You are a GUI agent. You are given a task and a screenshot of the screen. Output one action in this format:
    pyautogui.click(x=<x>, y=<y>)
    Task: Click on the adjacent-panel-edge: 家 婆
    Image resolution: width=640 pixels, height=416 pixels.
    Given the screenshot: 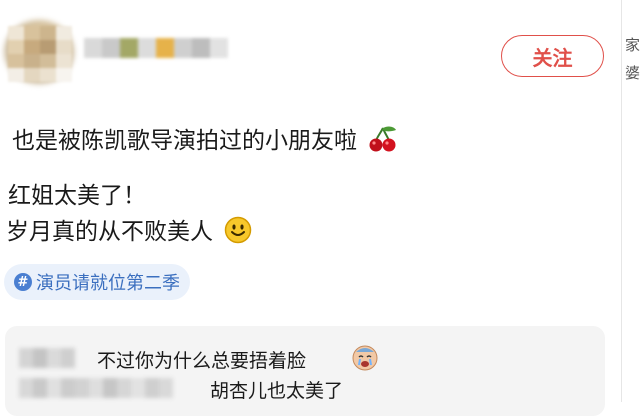 What is the action you would take?
    pyautogui.click(x=630, y=201)
    